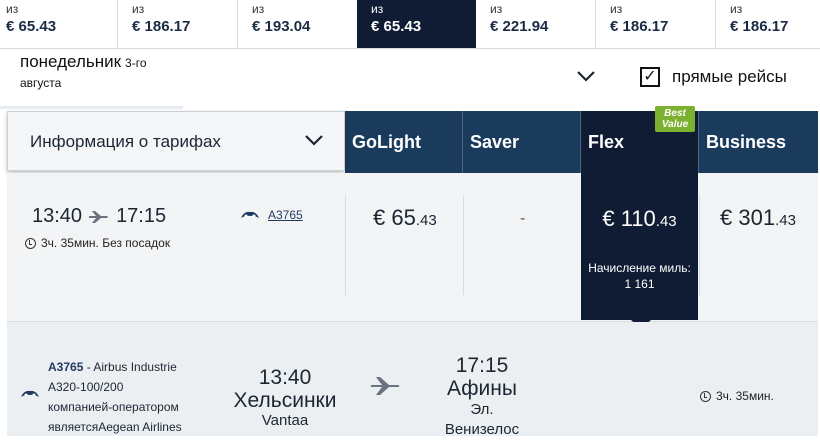  Describe the element at coordinates (394, 217) in the screenshot. I see `price-main: € 65` at that location.